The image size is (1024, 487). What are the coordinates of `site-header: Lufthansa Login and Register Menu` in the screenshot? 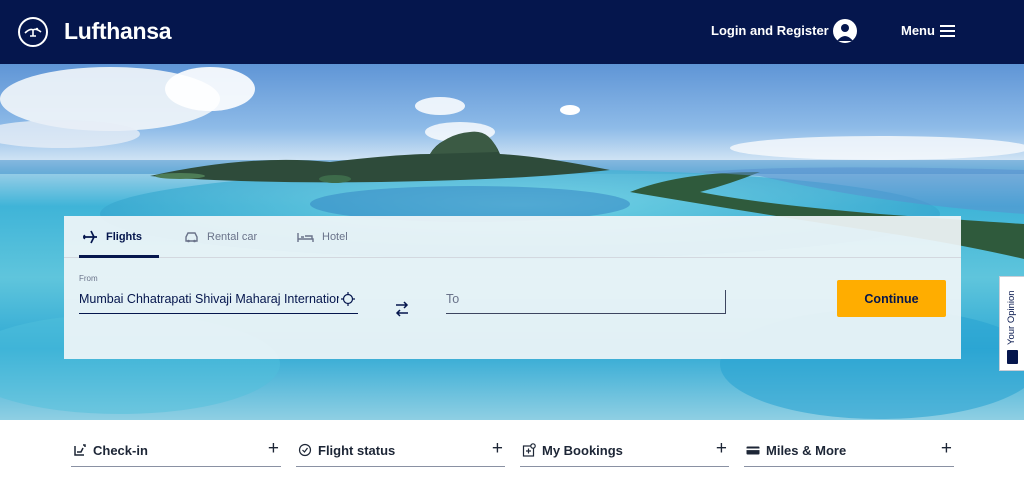 It's located at (512, 32).